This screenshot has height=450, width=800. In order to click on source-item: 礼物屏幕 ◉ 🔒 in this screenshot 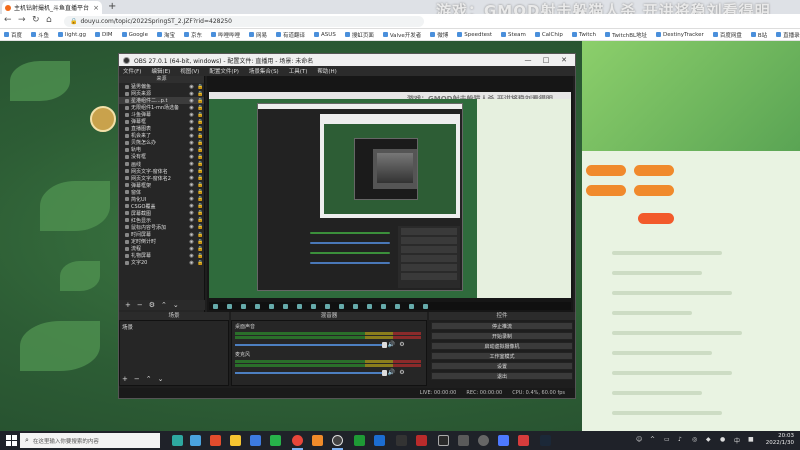, I will do `click(161, 255)`.